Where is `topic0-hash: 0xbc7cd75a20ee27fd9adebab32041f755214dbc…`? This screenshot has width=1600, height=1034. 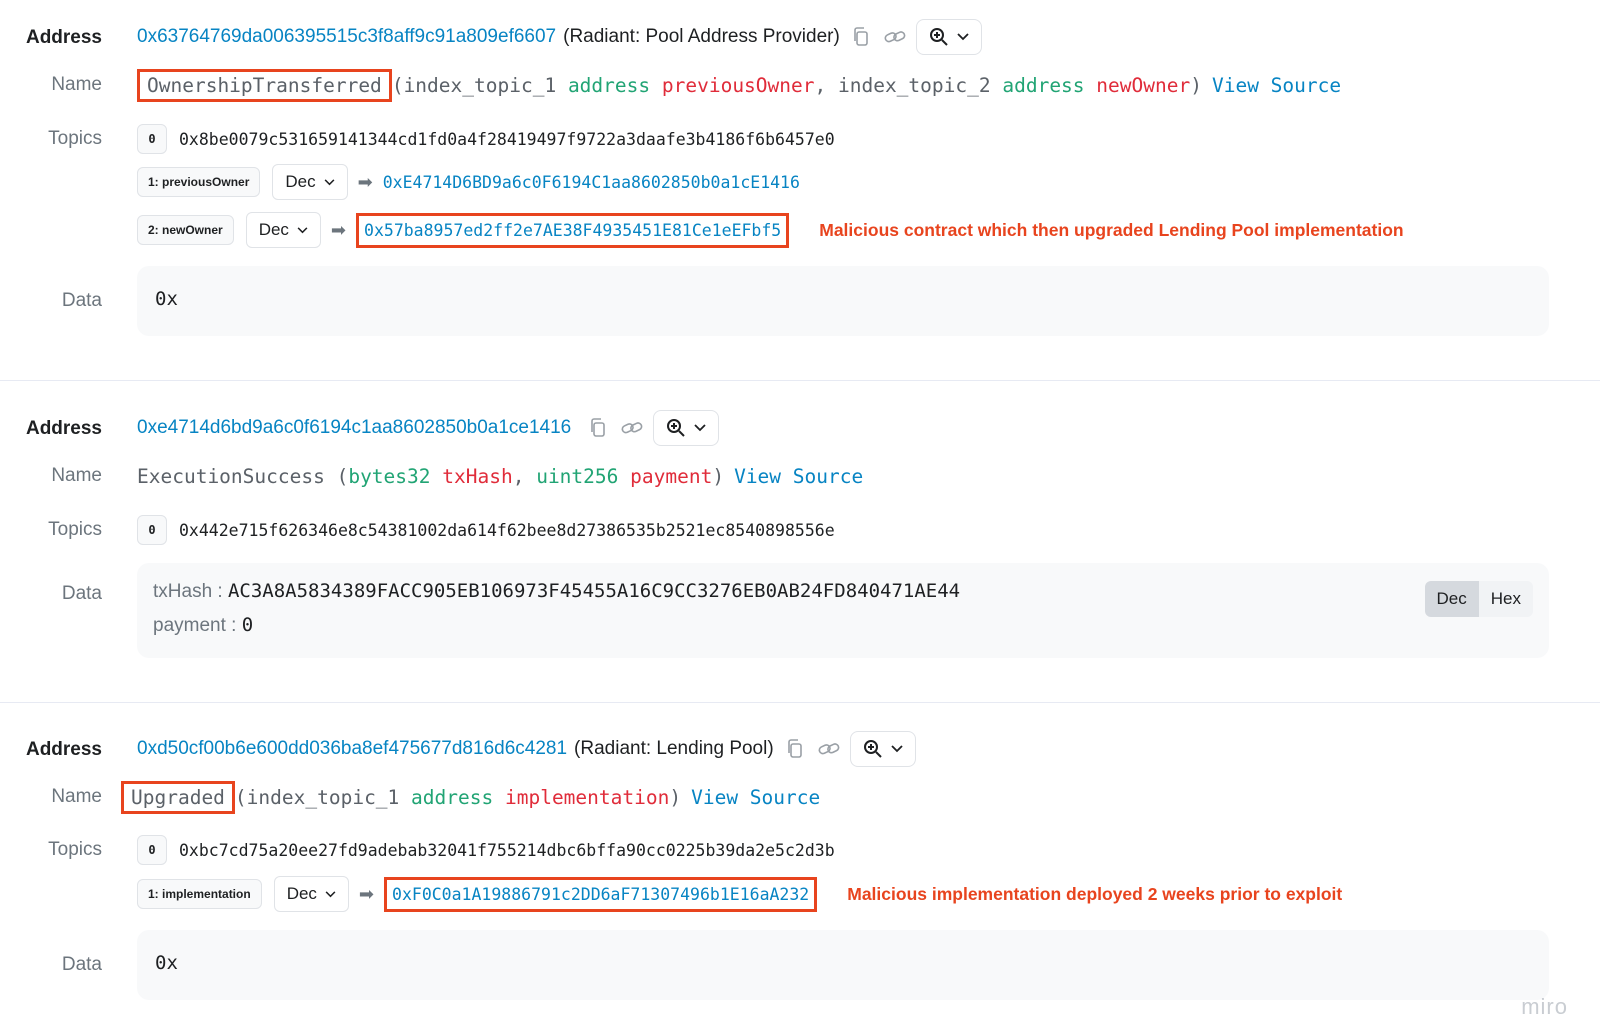 topic0-hash: 0xbc7cd75a20ee27fd9adebab32041f755214dbc… is located at coordinates (507, 850).